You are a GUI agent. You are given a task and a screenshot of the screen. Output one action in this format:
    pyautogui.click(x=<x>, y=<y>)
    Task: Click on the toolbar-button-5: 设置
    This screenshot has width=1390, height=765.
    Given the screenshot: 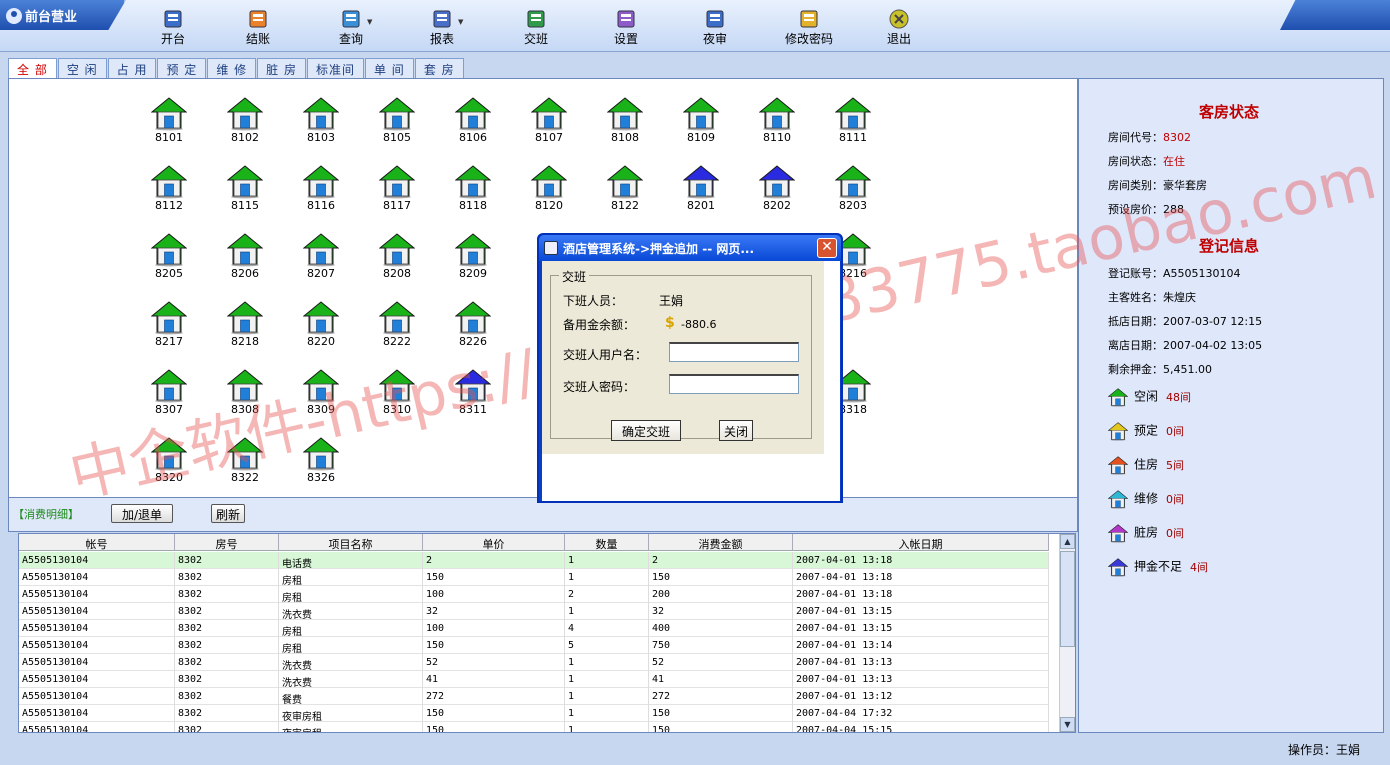 What is the action you would take?
    pyautogui.click(x=626, y=29)
    